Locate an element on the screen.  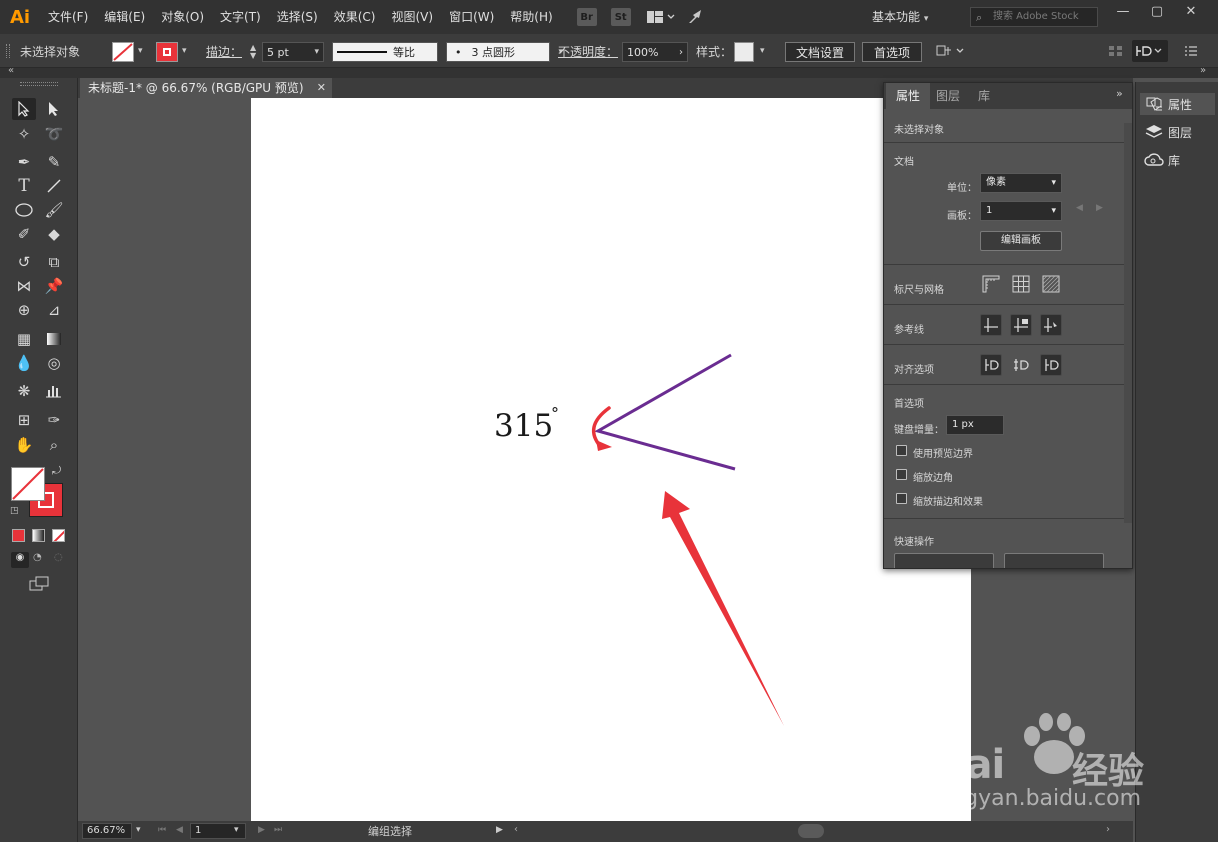
document-tab: 未标题-1* @ 66.67% (RGB/GPU 预览) ✕ is located at coordinates (206, 88).